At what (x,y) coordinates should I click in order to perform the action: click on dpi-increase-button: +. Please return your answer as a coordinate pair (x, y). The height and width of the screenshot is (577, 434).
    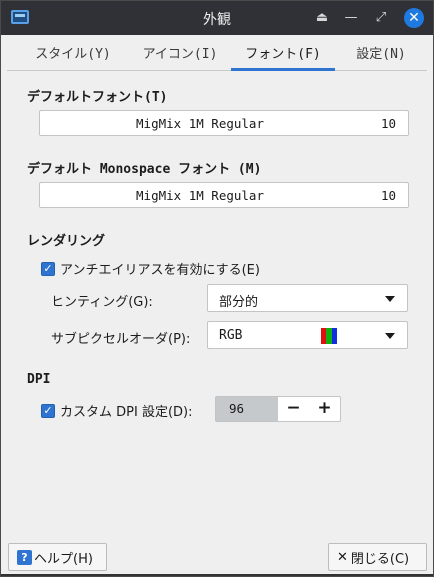
    Looking at the image, I should click on (324, 409).